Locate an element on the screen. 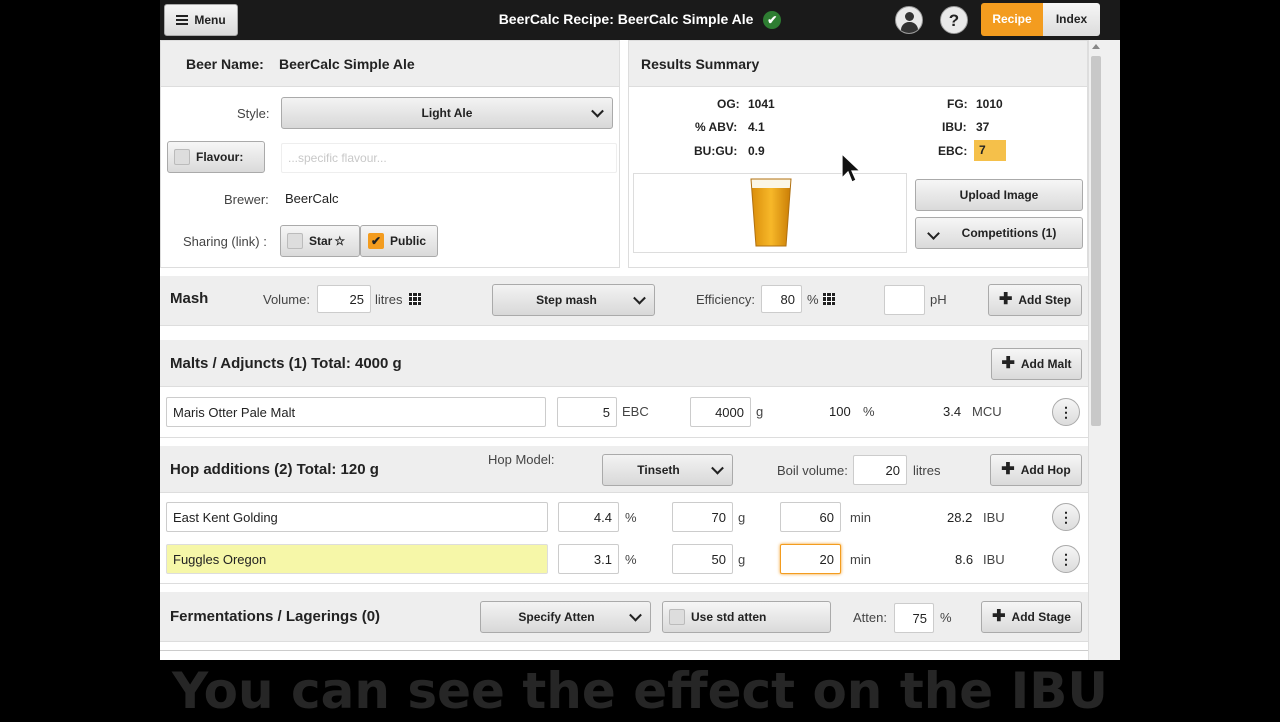 This screenshot has width=1280, height=722. hop-model-select: Tinseth is located at coordinates (667, 470).